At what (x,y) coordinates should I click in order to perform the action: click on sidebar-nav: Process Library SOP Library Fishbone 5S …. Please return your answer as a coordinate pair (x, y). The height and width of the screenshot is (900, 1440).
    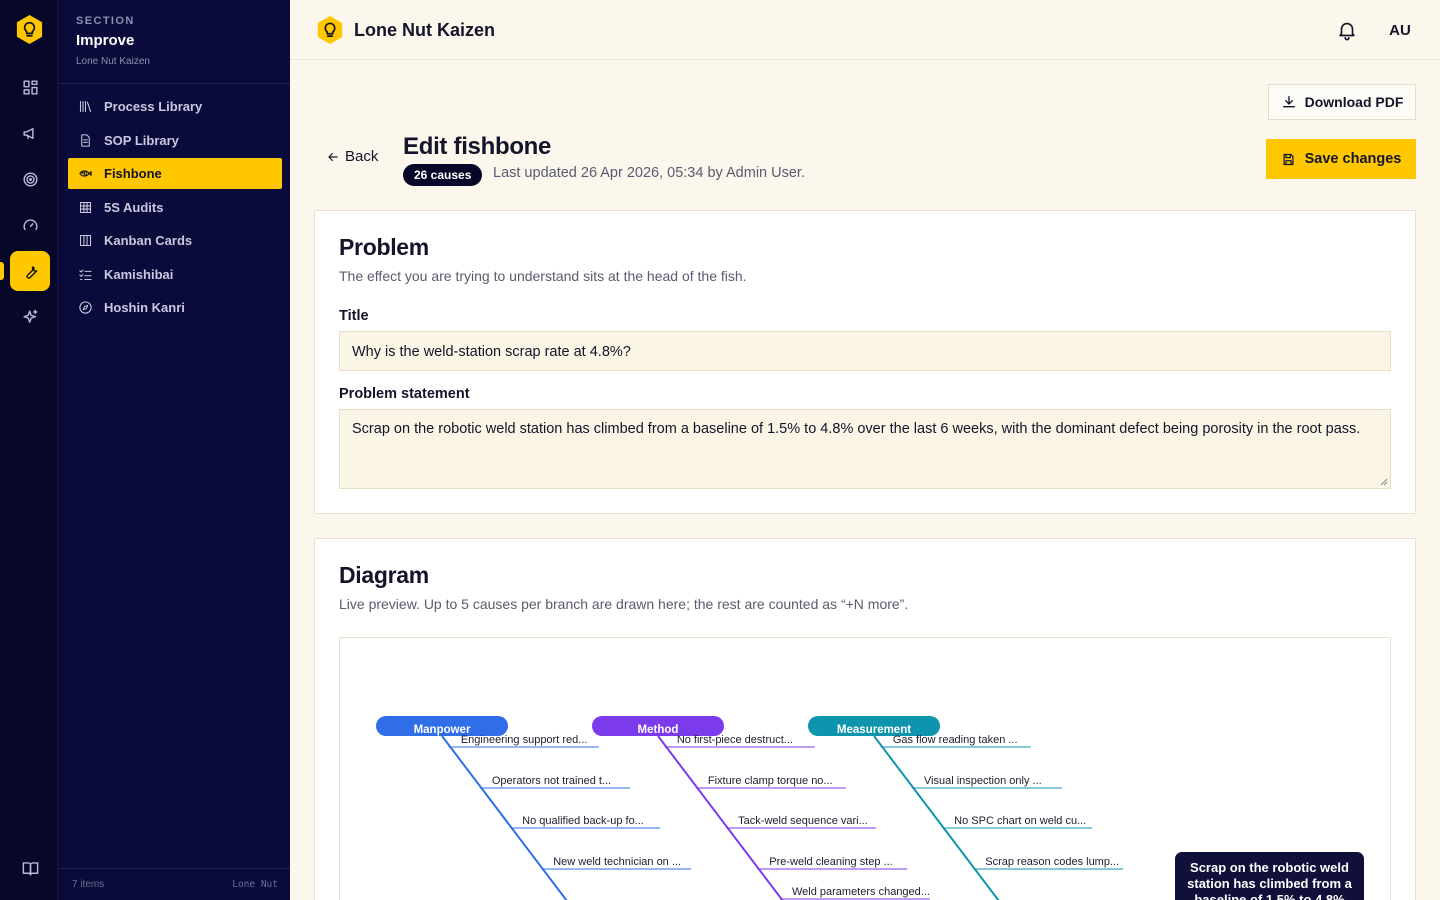
    Looking at the image, I should click on (174, 203).